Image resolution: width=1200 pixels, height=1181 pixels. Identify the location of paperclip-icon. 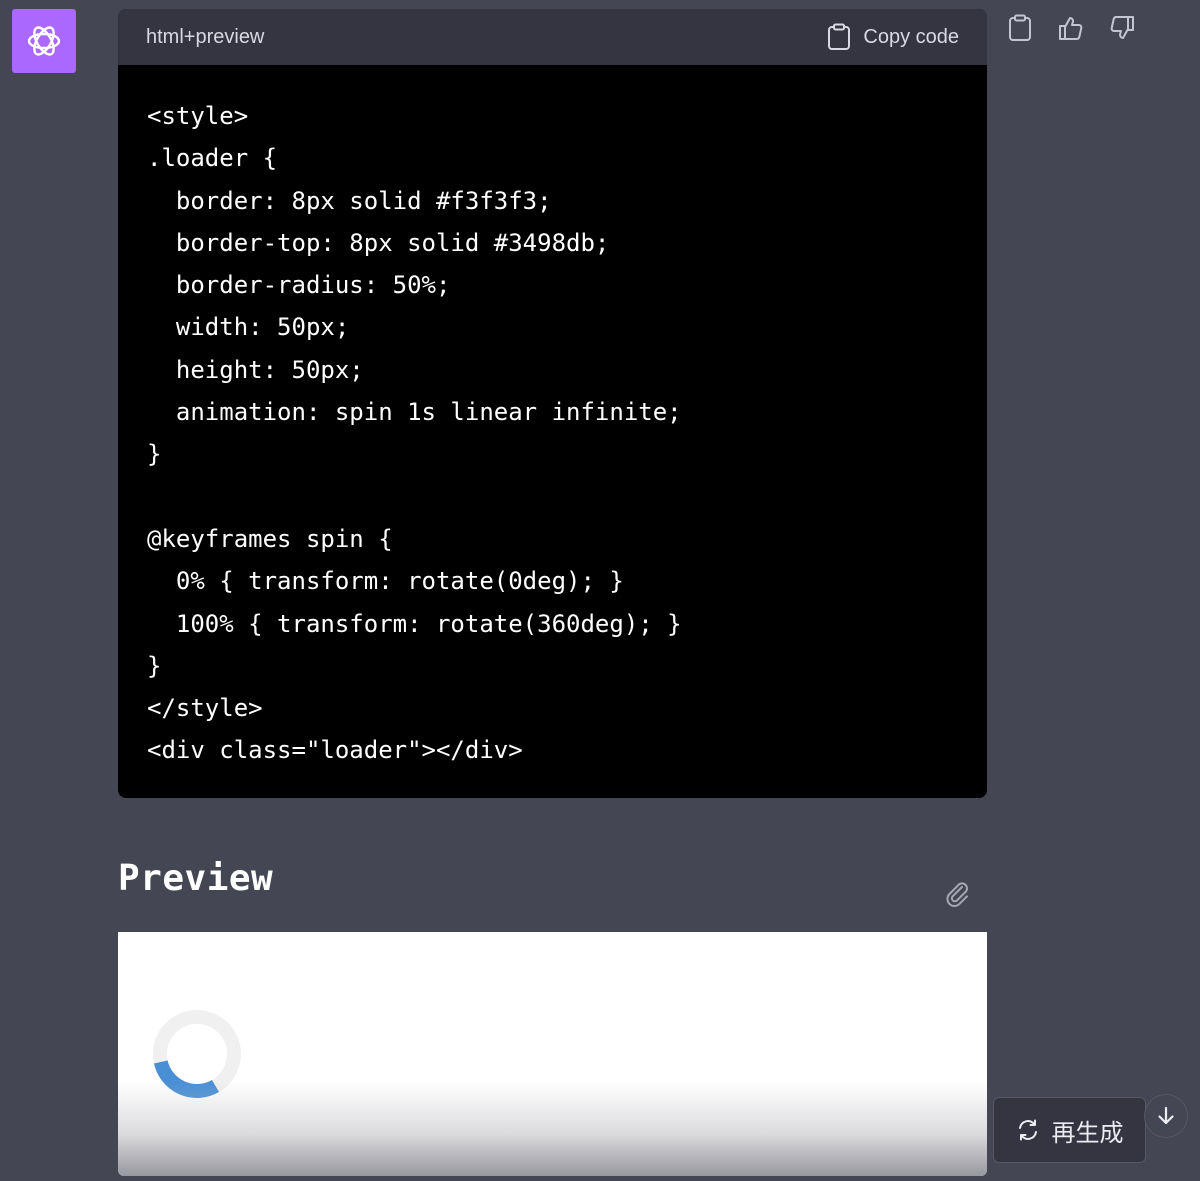
(957, 893).